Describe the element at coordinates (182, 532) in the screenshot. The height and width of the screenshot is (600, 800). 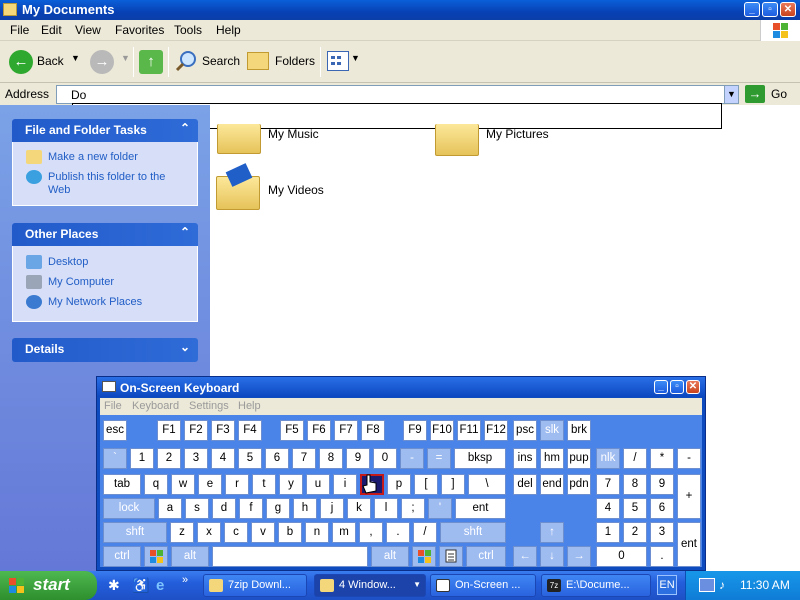
I see `key-z: z` at that location.